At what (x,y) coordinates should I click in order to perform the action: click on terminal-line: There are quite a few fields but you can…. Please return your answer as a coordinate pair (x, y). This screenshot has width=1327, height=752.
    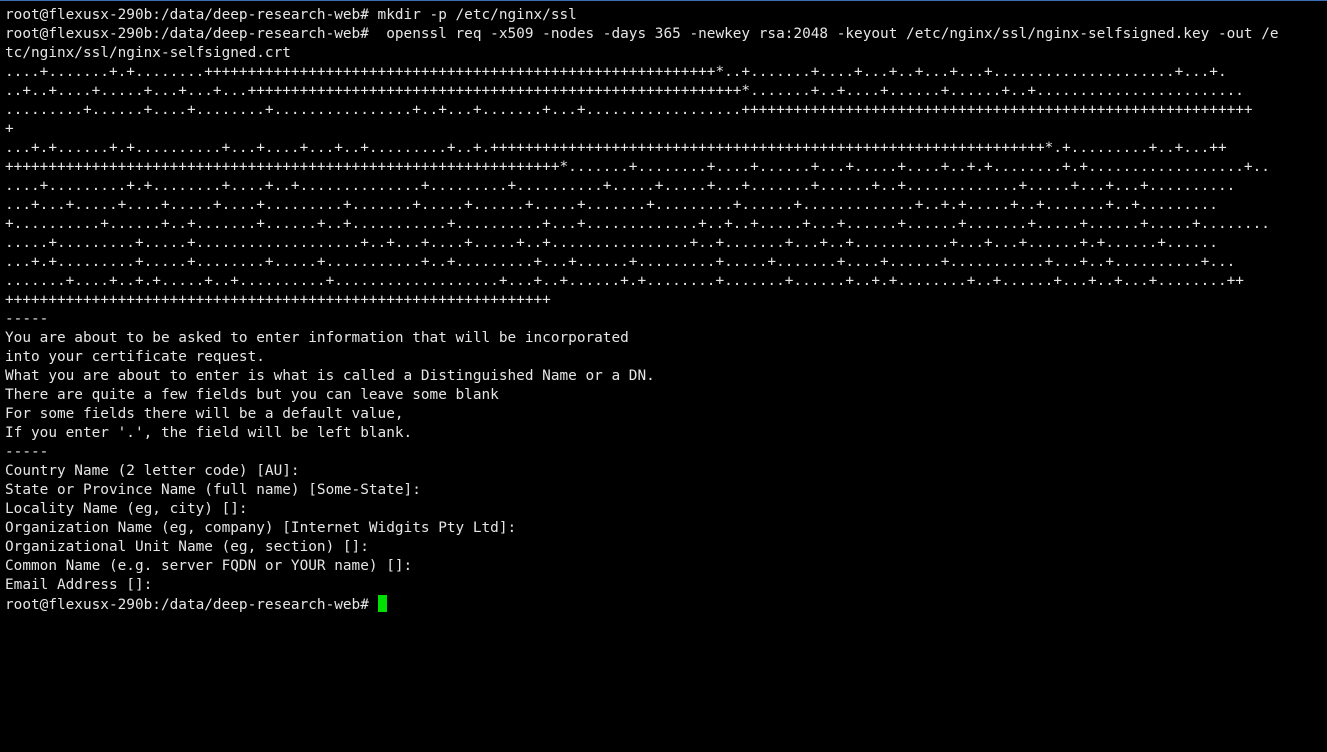
    Looking at the image, I should click on (252, 395).